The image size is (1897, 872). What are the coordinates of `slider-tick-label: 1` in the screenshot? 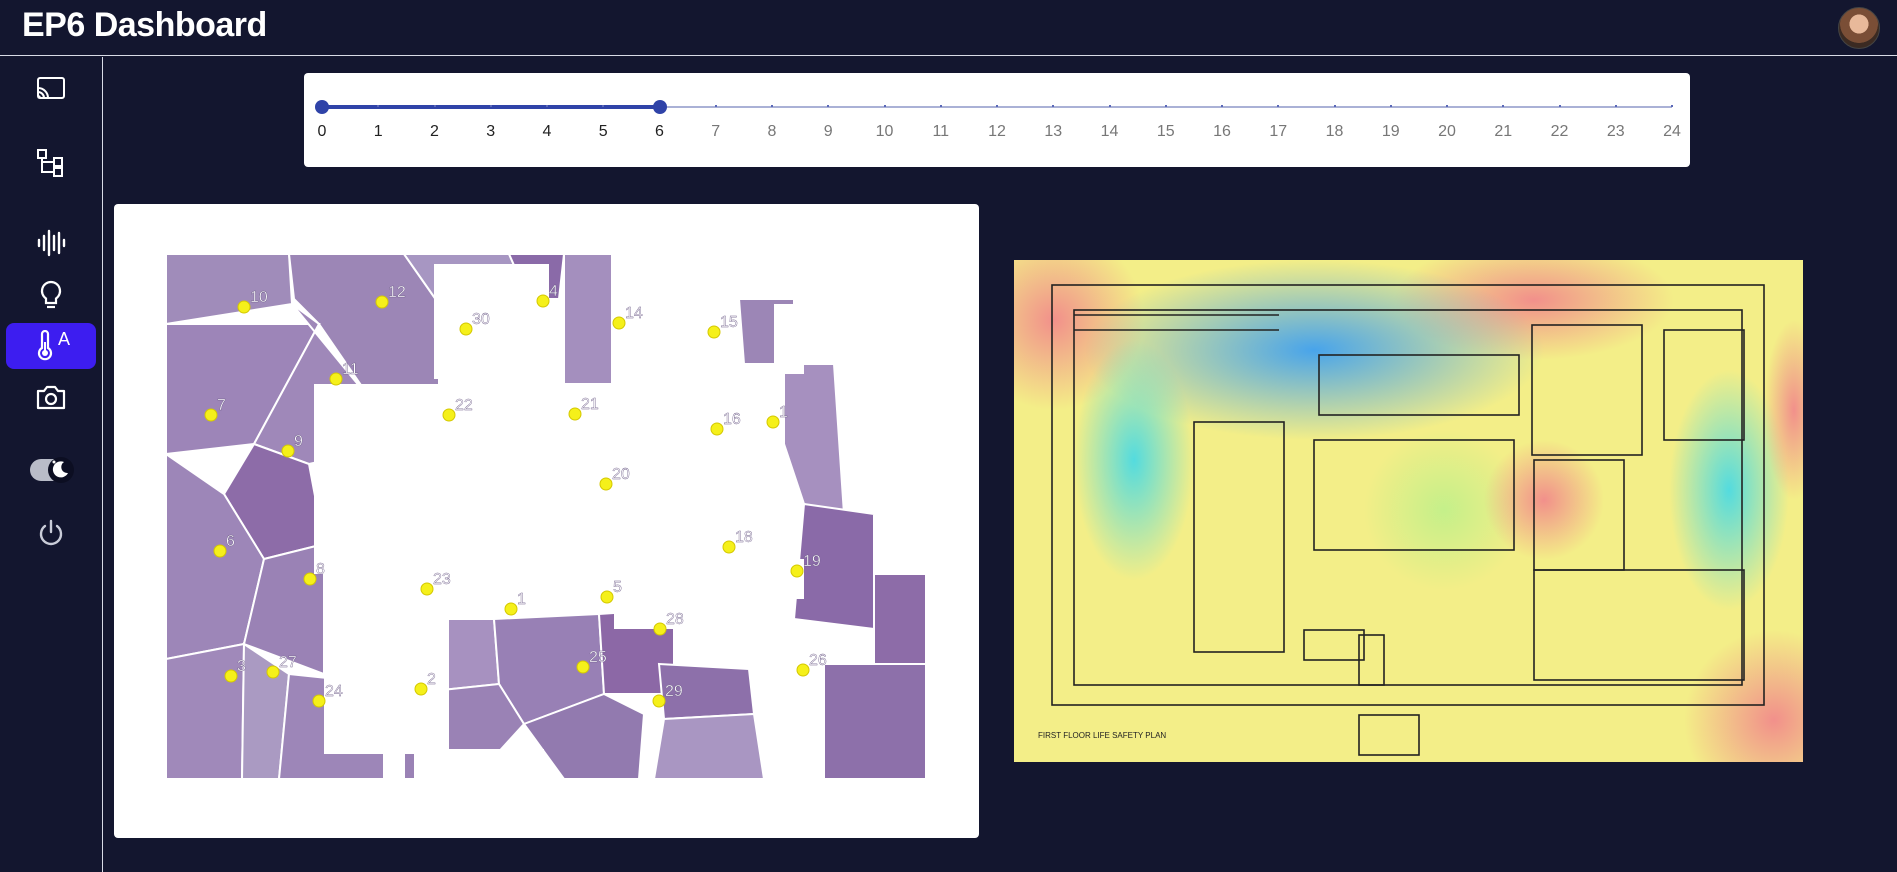 It's located at (378, 132).